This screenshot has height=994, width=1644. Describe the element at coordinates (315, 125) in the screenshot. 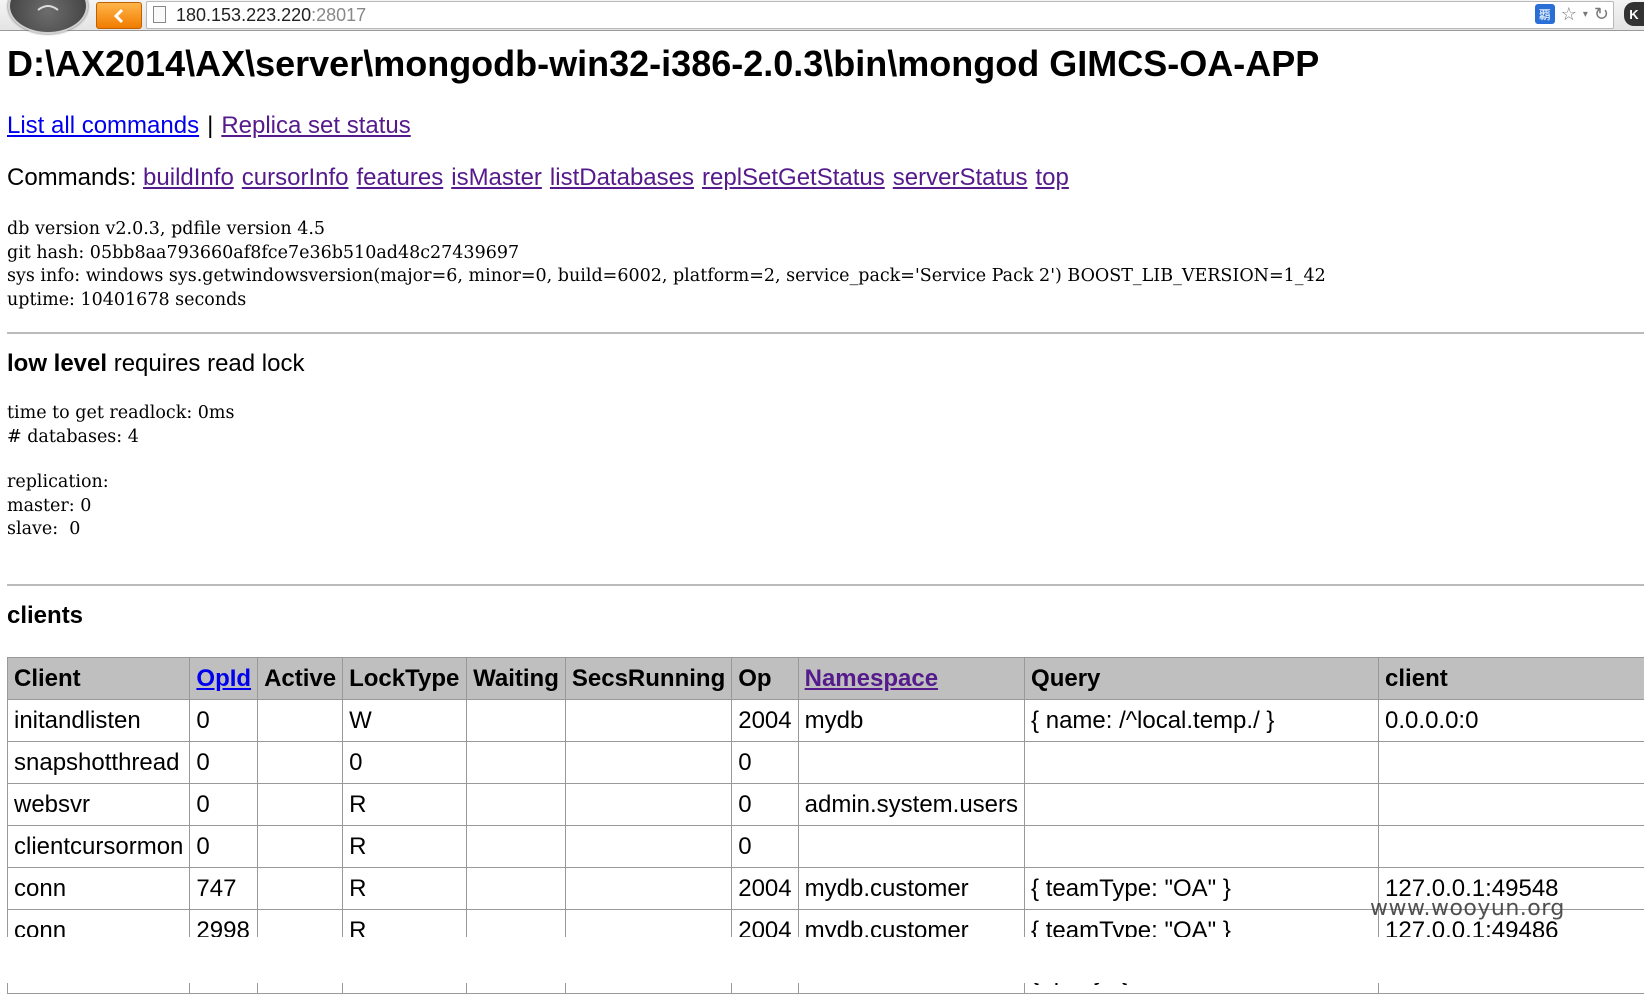

I see `replica-set-status-link: Replica set status` at that location.